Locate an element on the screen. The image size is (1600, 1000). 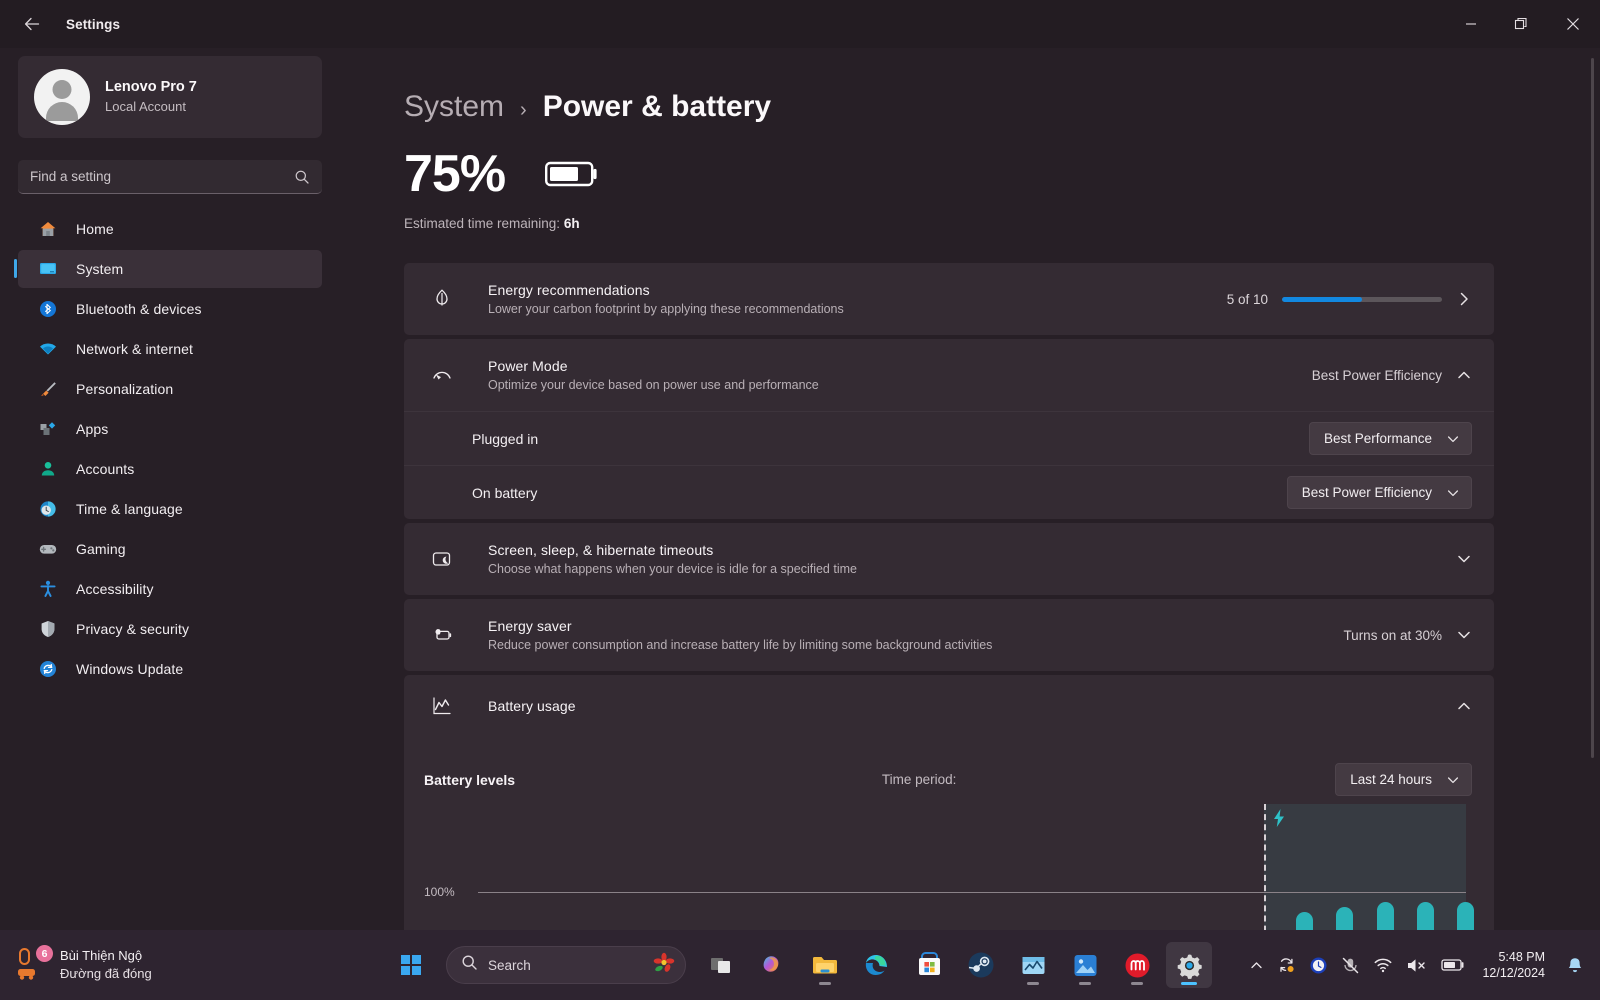
paintbrush-icon is located at coordinates (48, 389).